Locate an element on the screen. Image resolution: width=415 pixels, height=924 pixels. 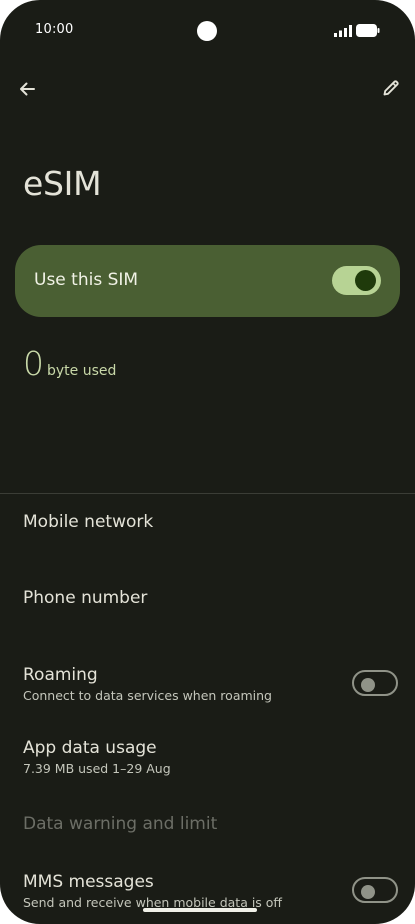
front-camera is located at coordinates (207, 31).